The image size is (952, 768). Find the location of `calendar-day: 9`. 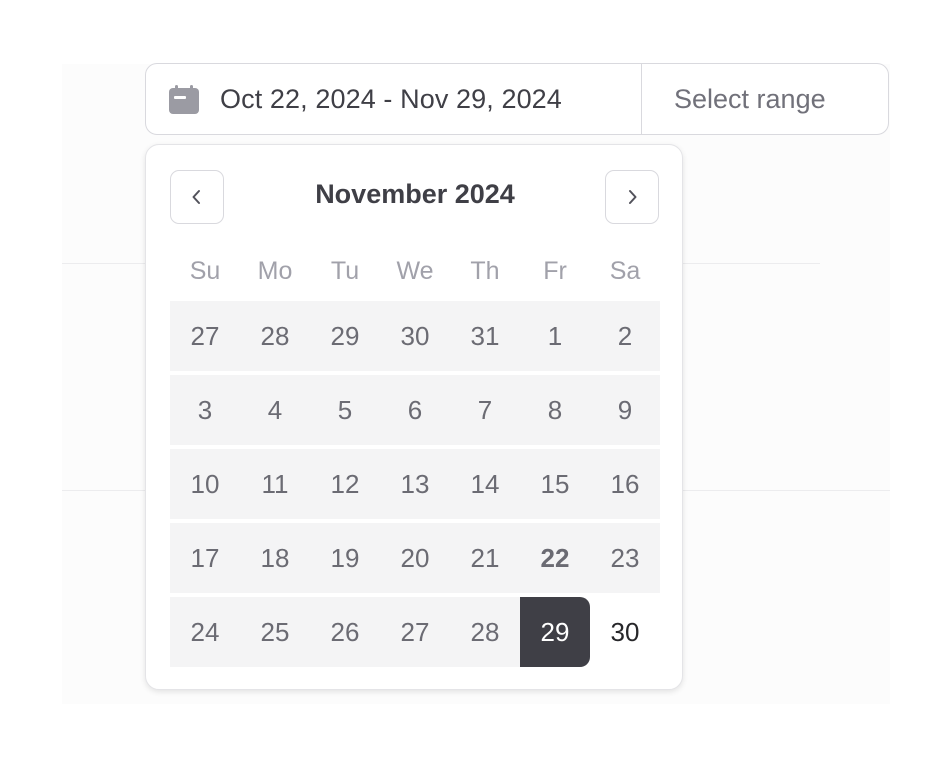

calendar-day: 9 is located at coordinates (625, 410).